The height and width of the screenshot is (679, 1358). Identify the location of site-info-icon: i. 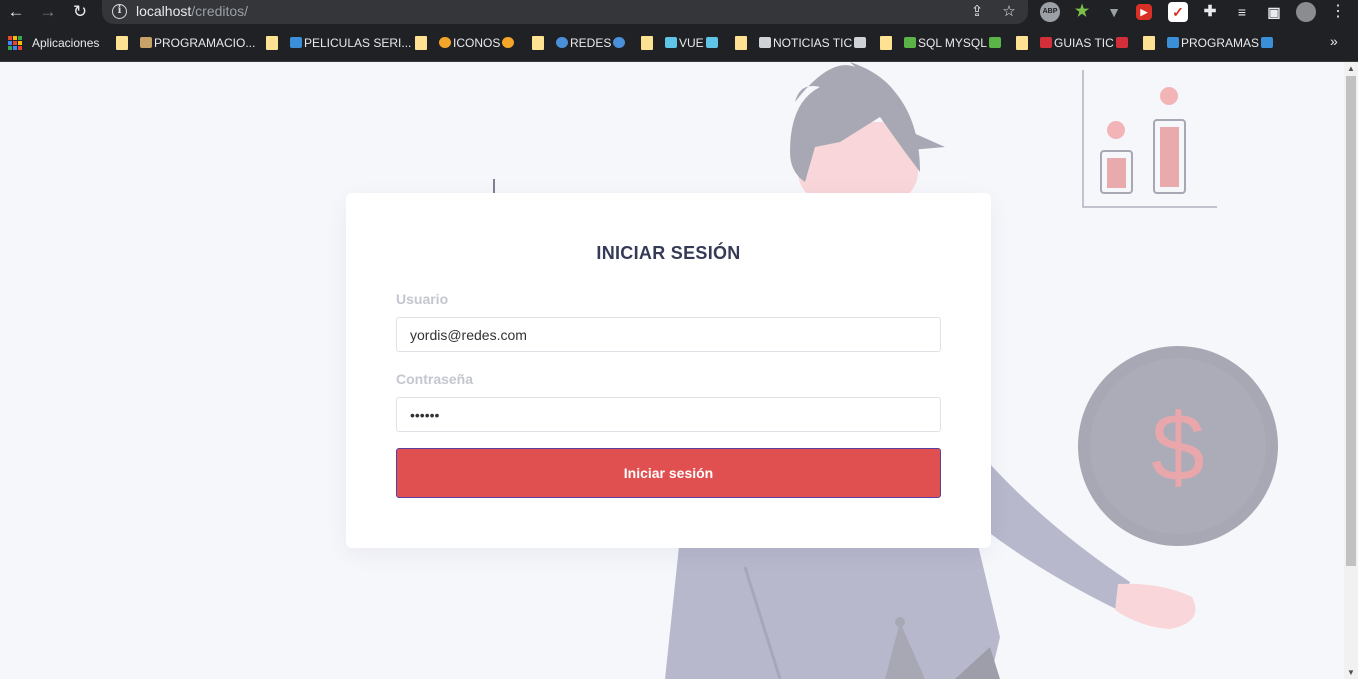
(119, 11).